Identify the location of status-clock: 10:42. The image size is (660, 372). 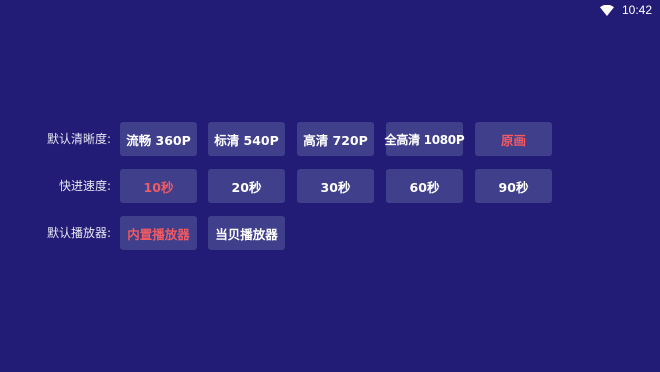
(636, 10).